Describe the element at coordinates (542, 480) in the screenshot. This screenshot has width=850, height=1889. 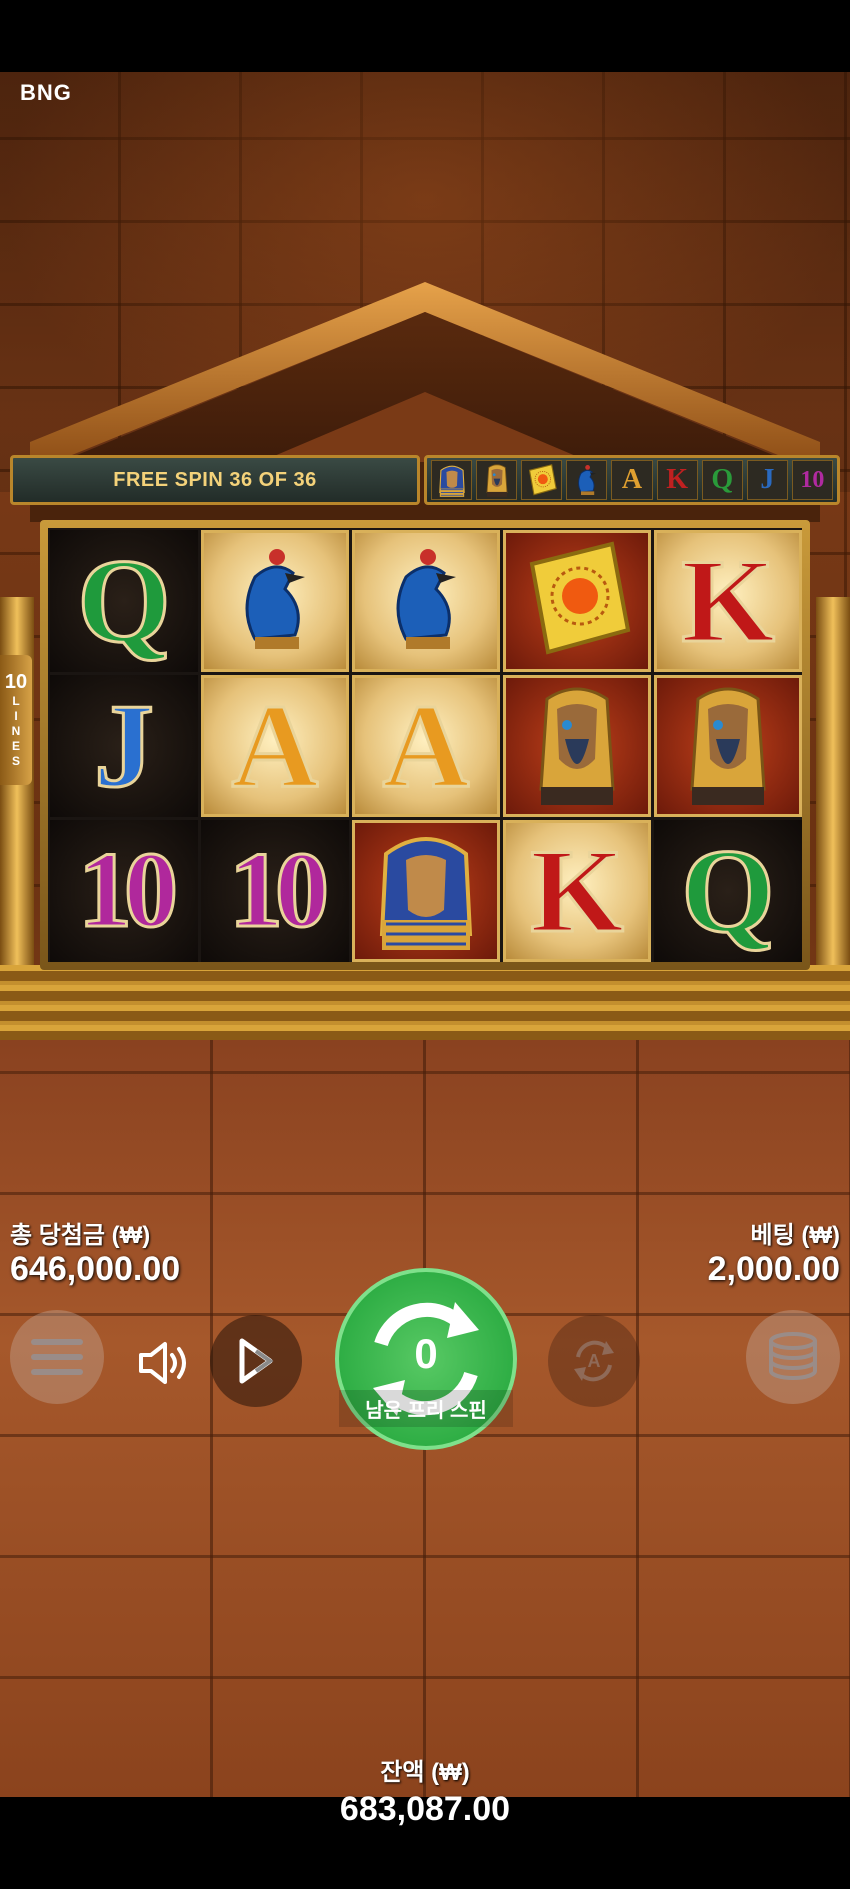
I see `scarab-icon` at that location.